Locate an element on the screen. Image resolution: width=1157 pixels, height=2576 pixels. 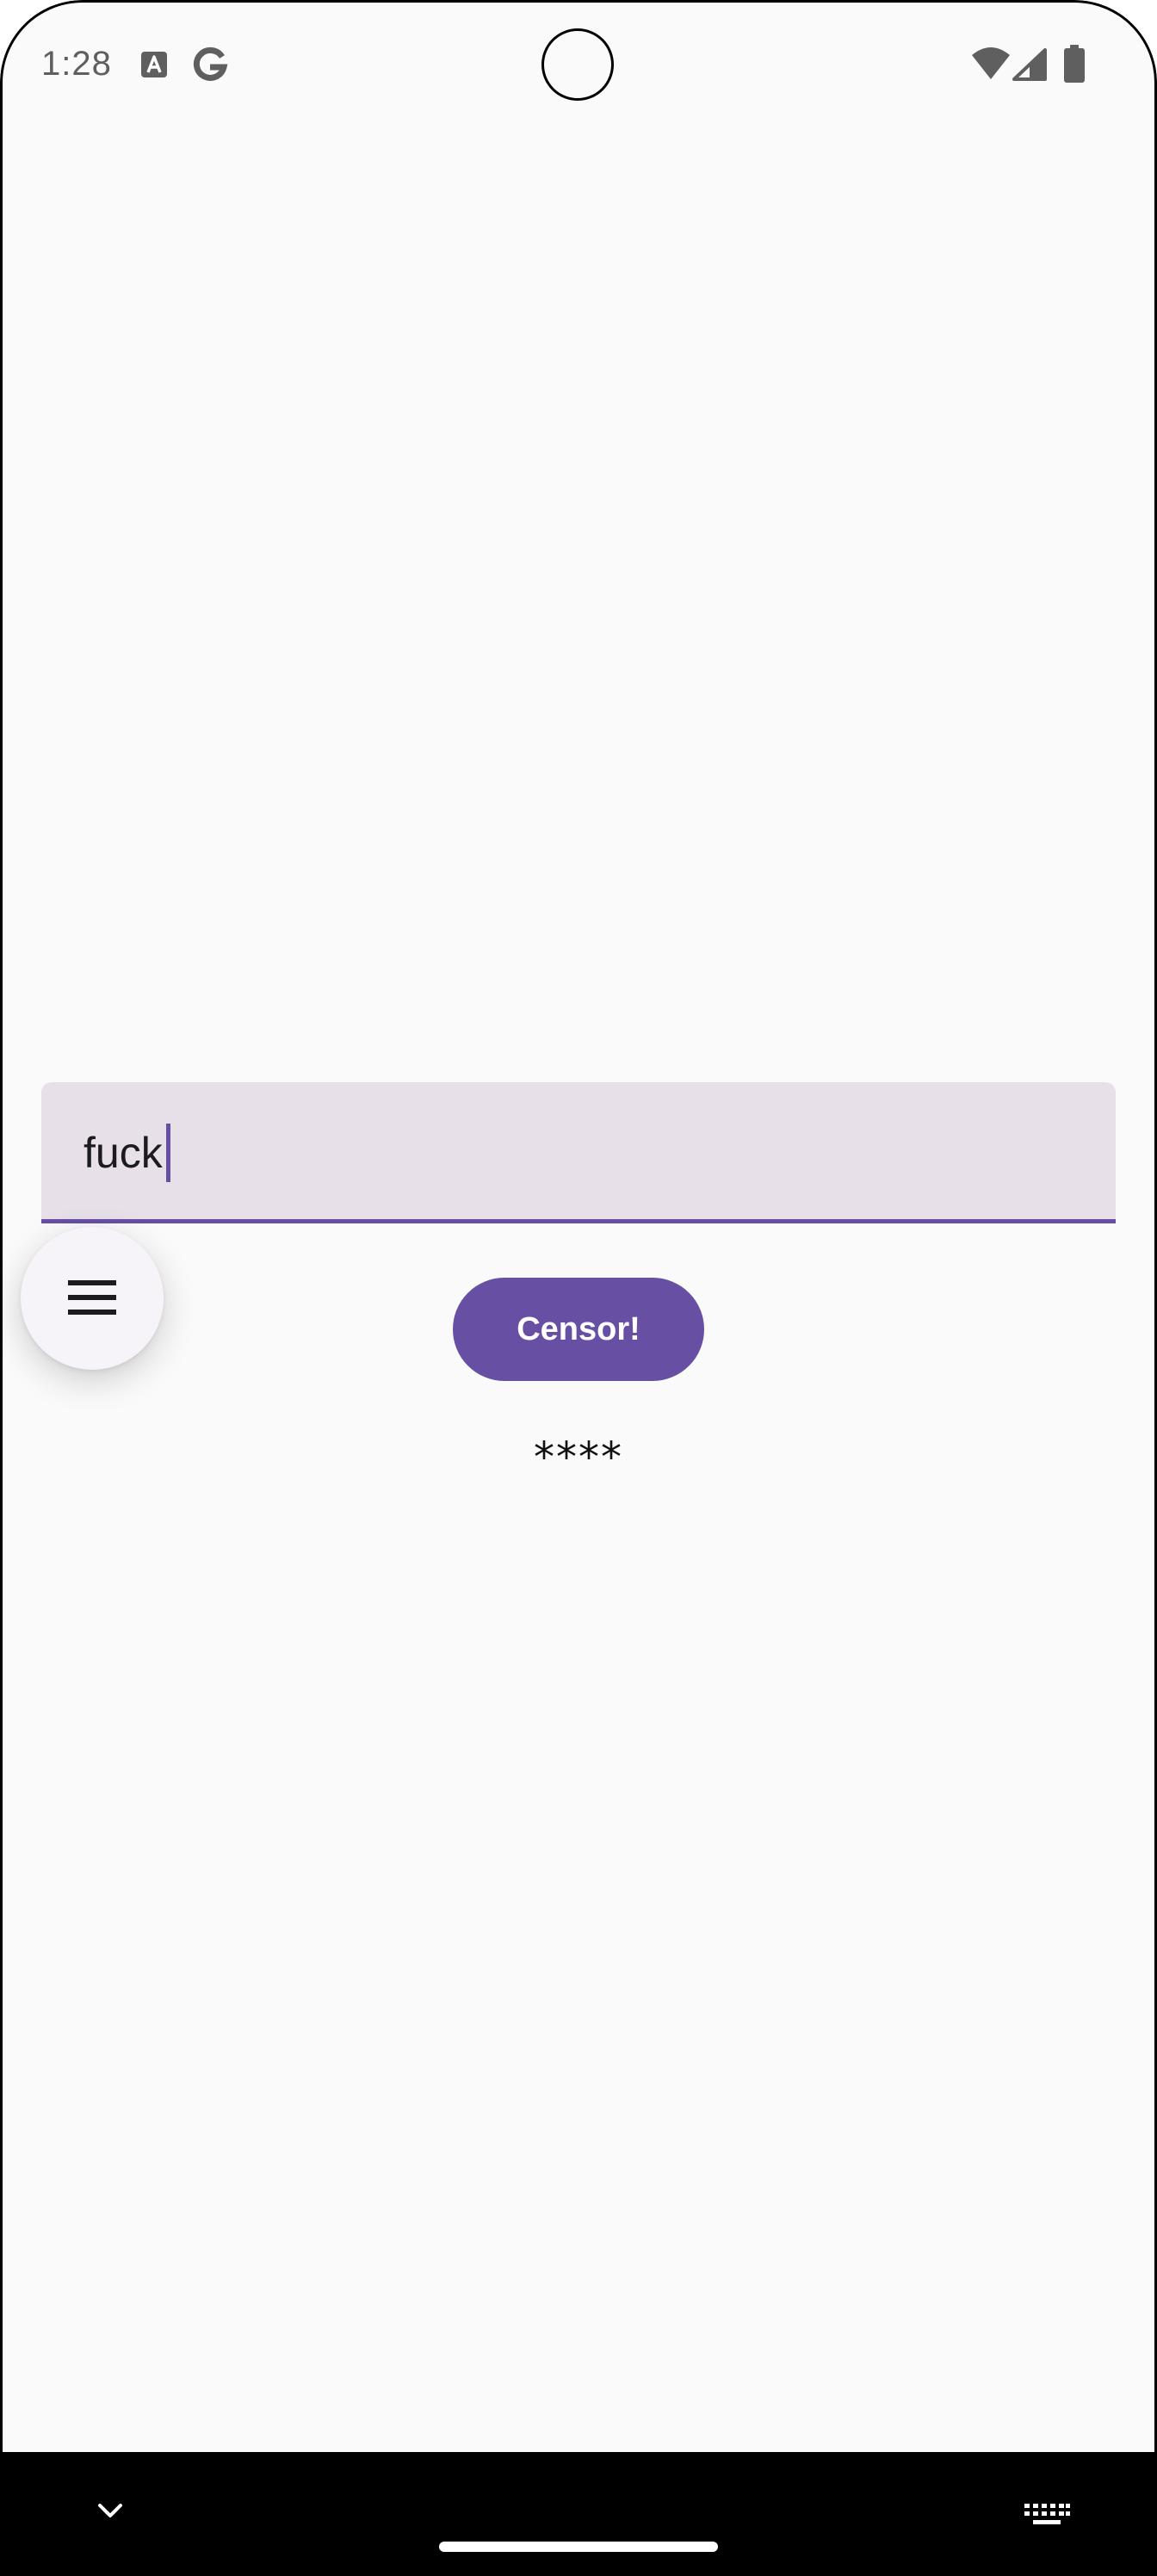
chevron-down-icon is located at coordinates (110, 2512).